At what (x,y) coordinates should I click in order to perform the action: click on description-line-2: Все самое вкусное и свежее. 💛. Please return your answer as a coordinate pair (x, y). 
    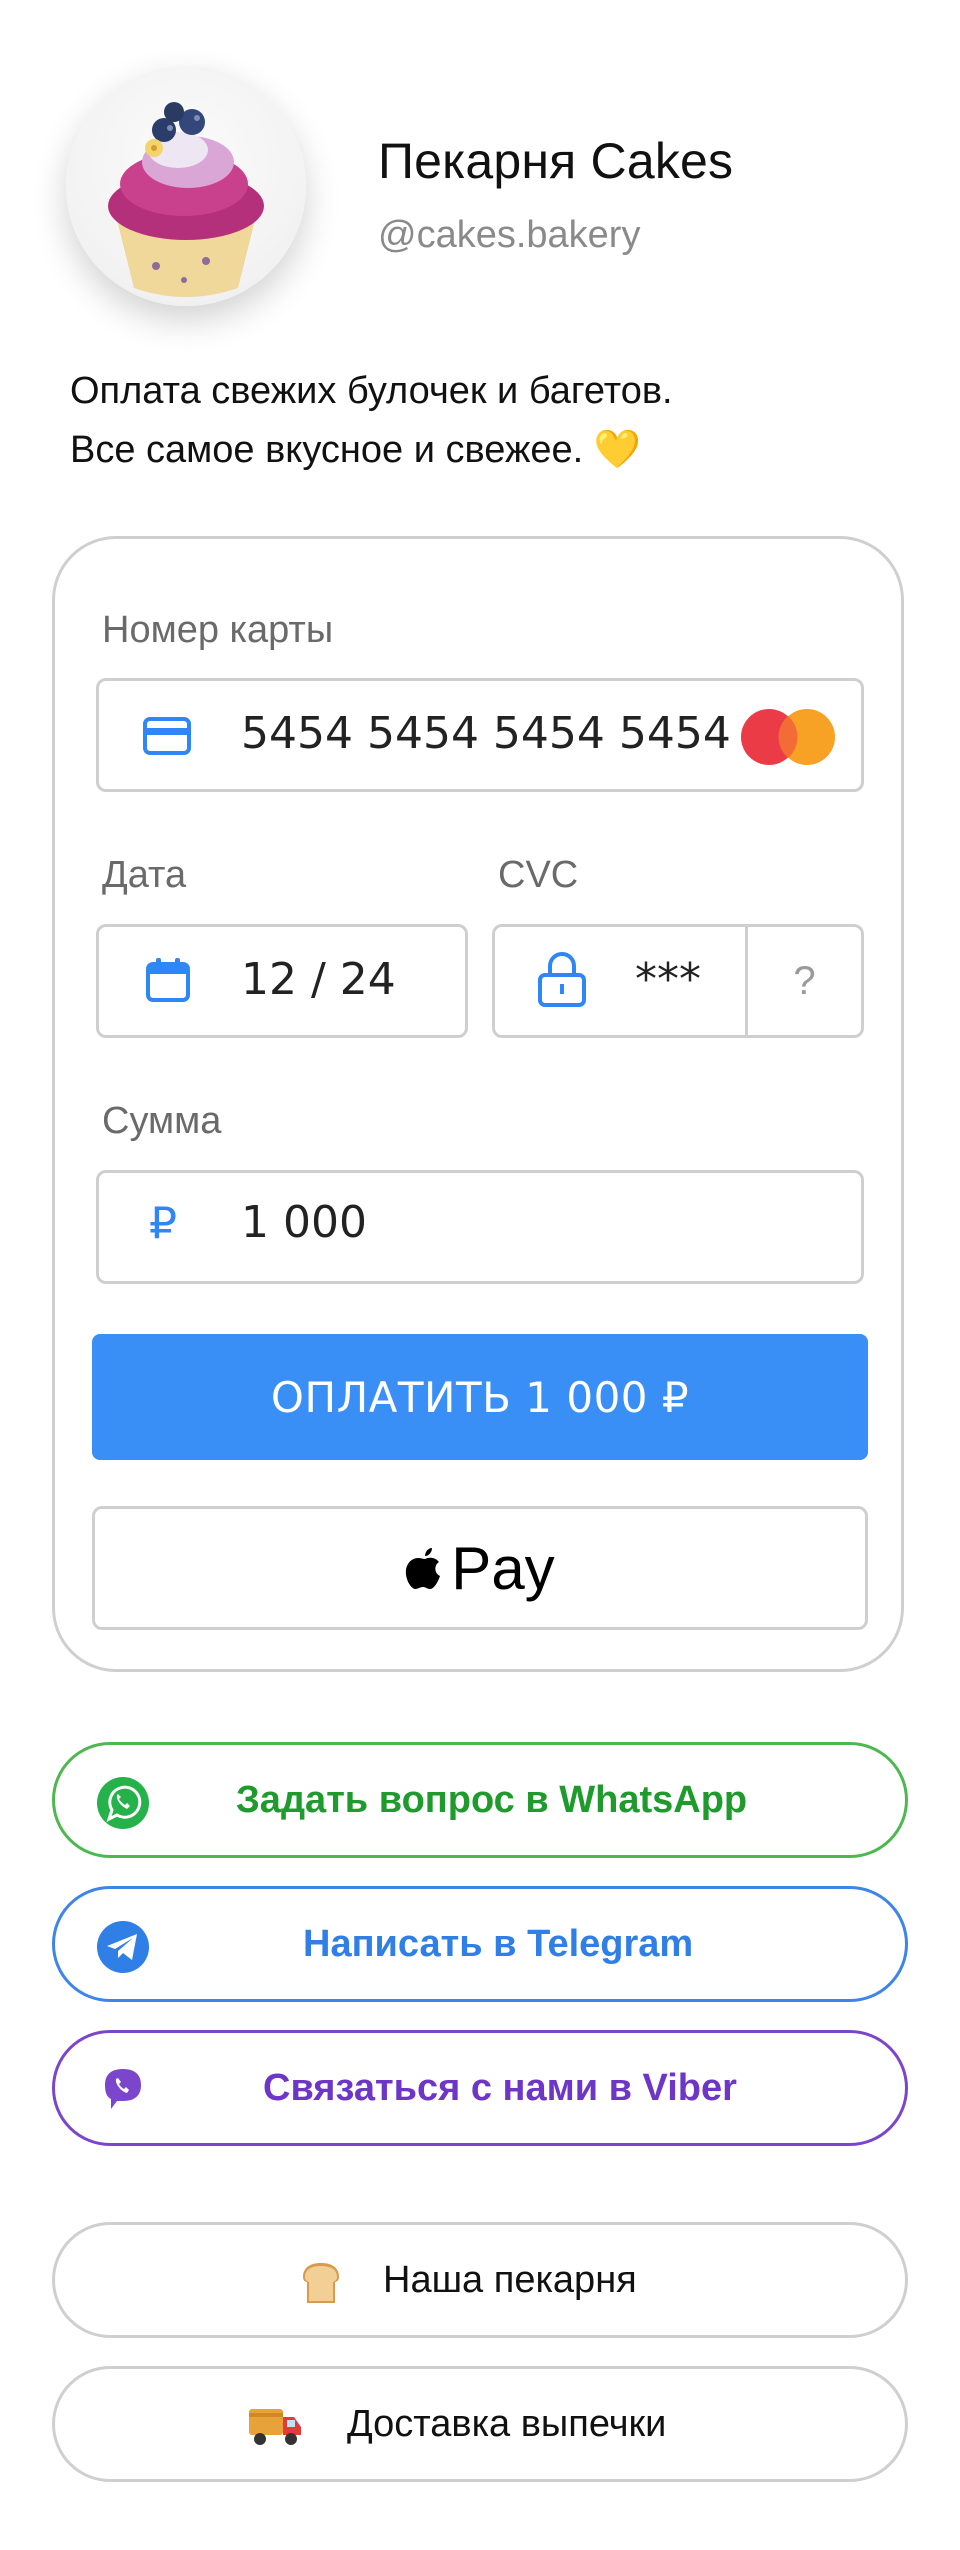
    Looking at the image, I should click on (356, 449).